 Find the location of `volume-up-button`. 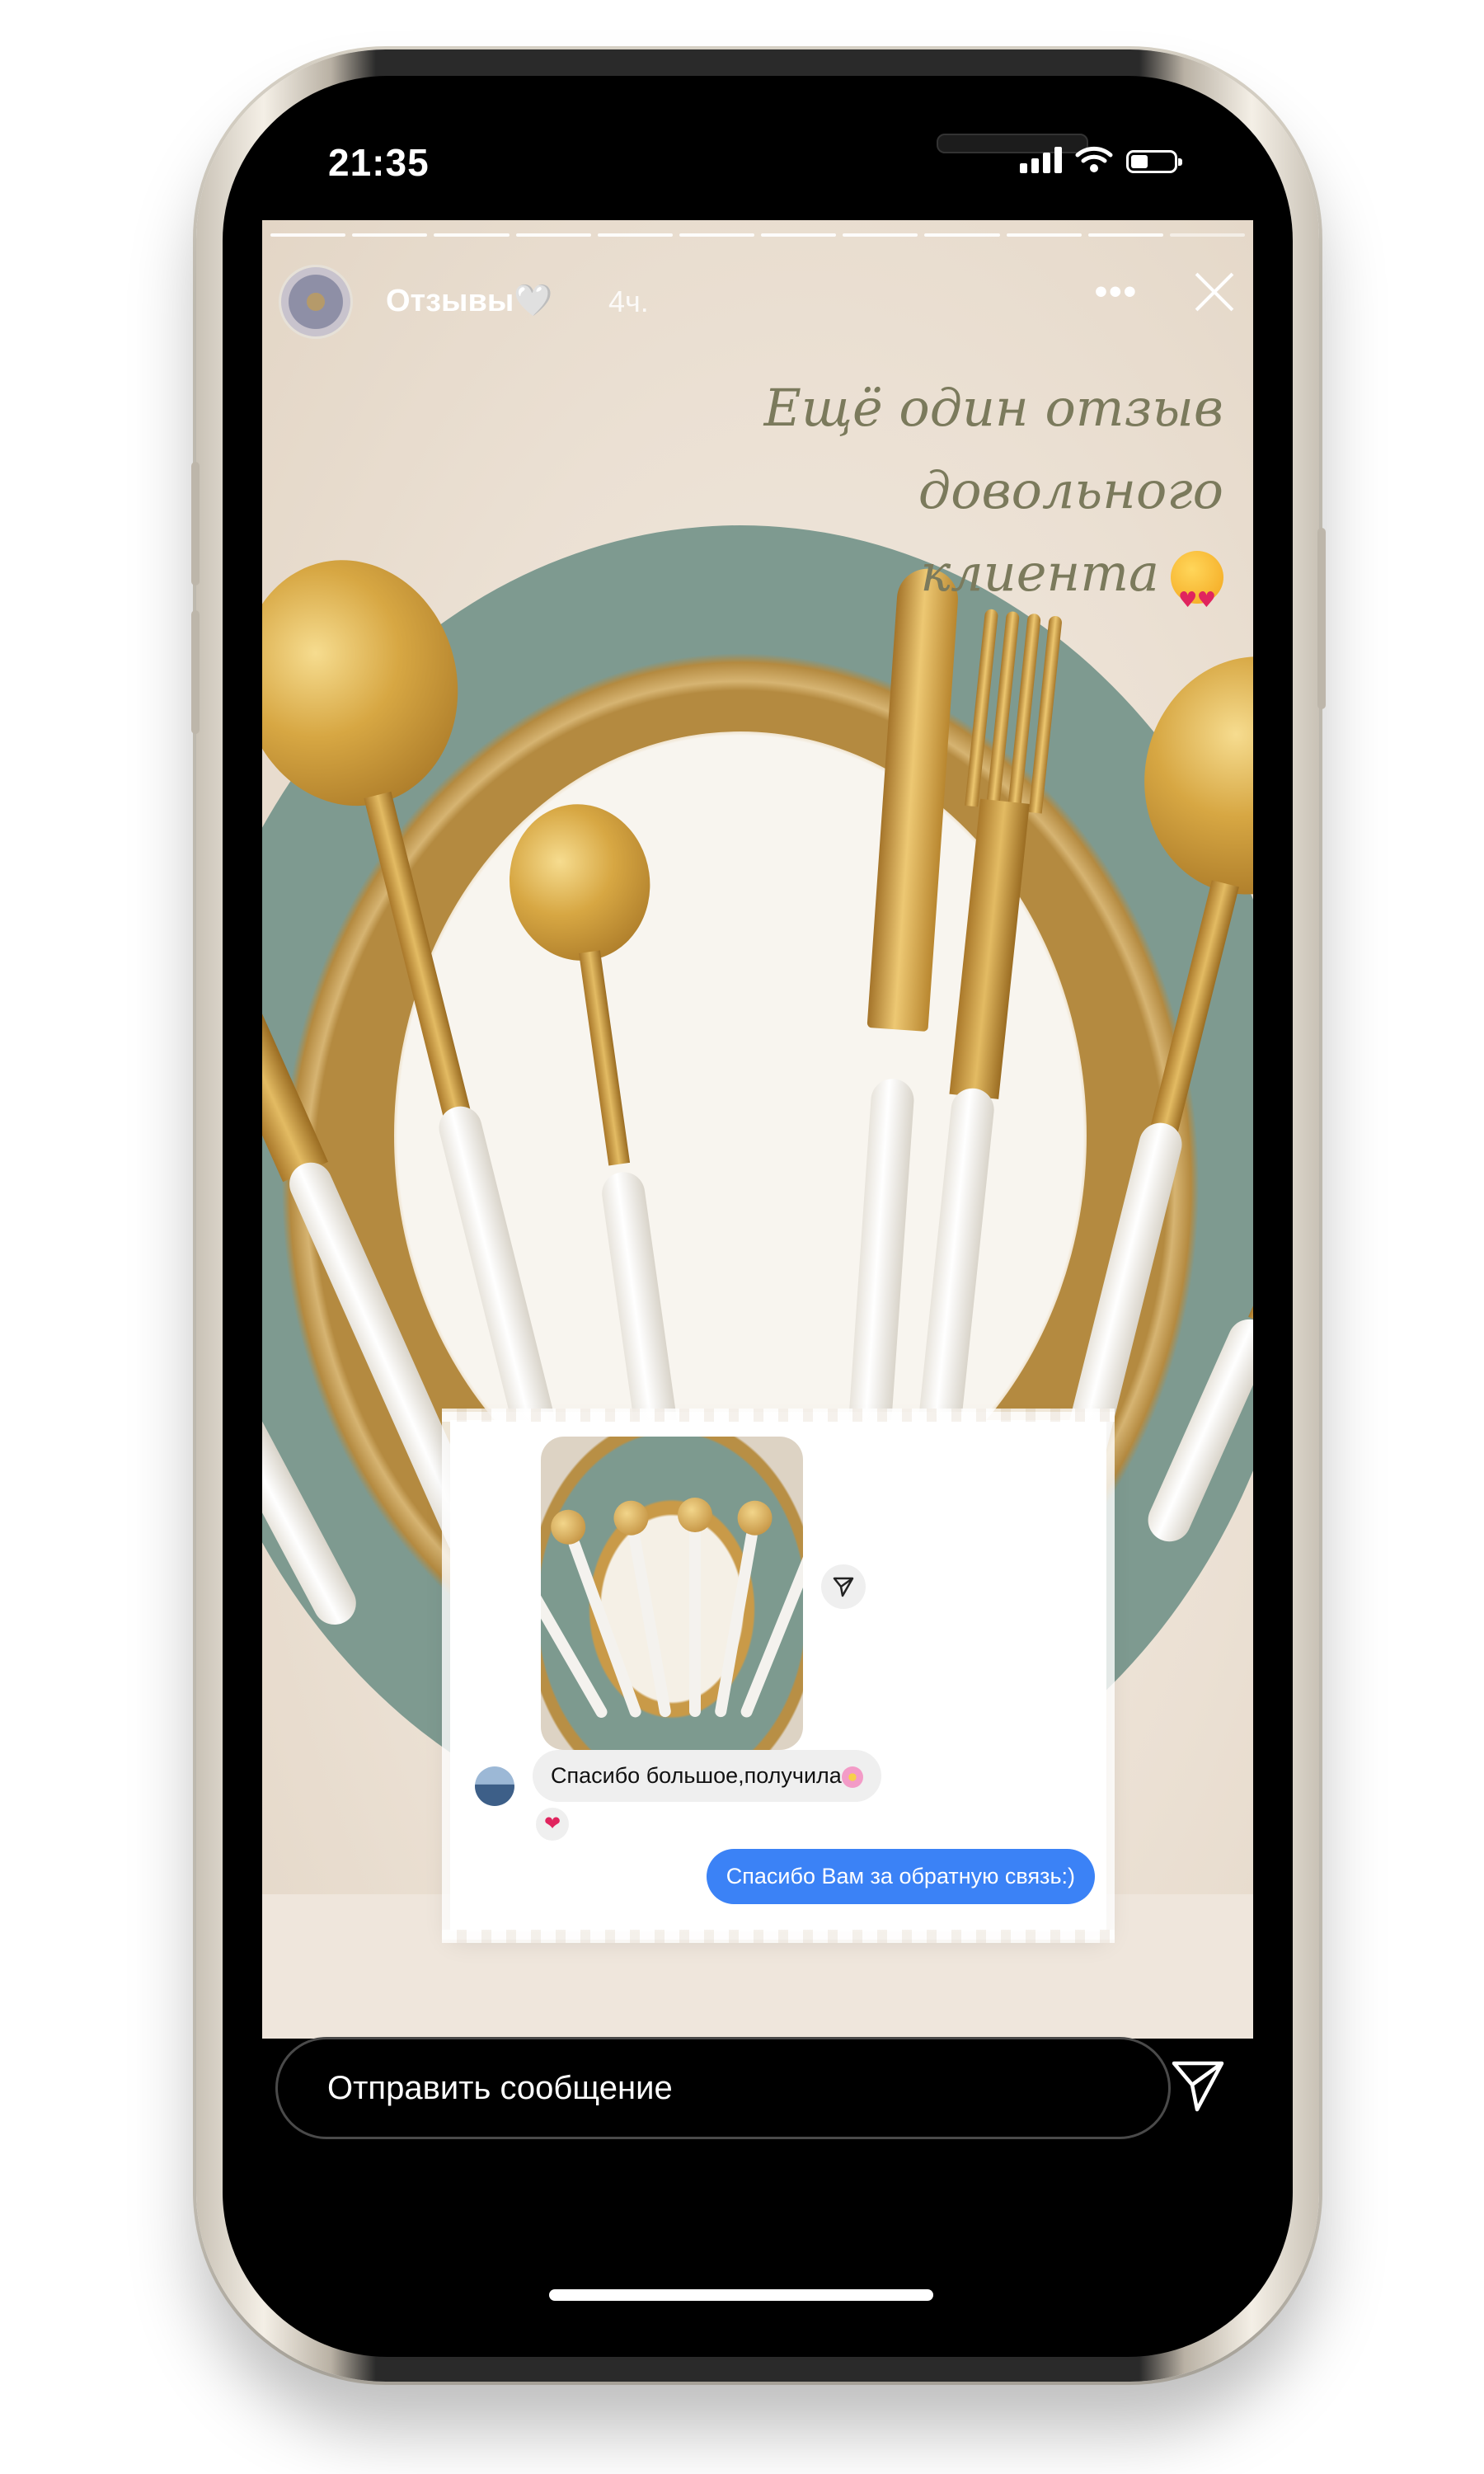

volume-up-button is located at coordinates (195, 524).